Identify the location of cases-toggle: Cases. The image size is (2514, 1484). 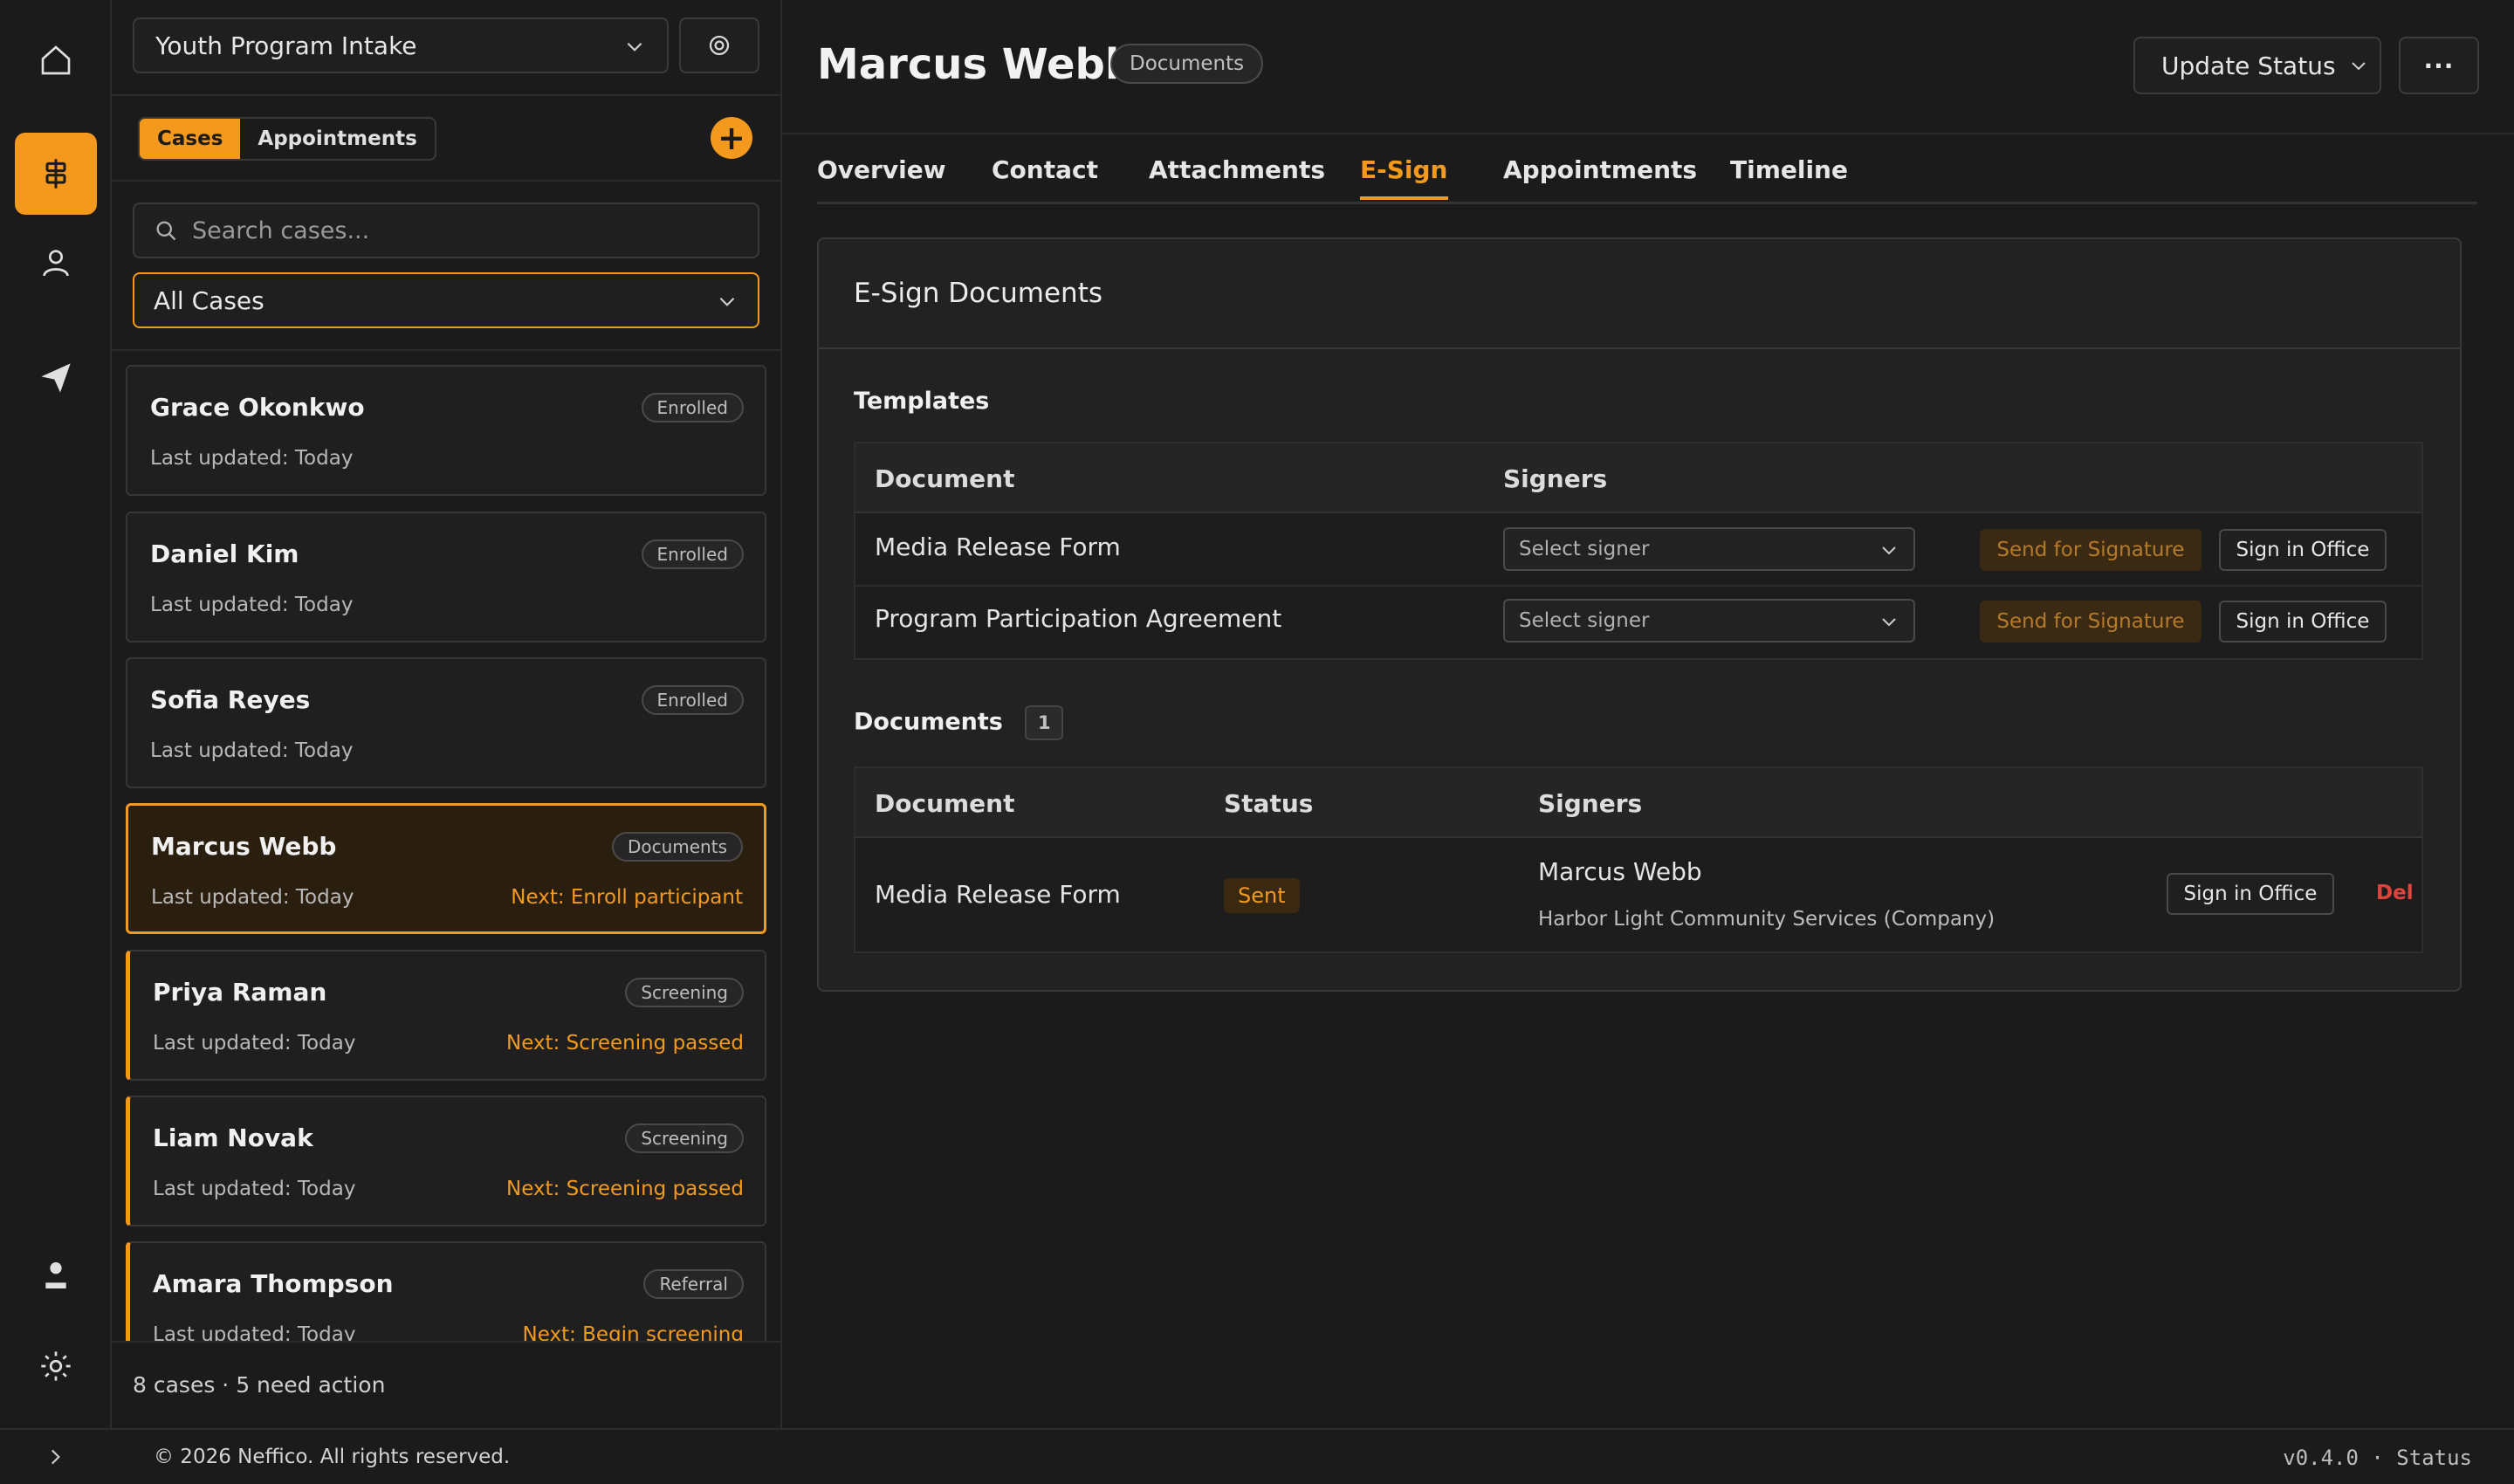
(190, 139).